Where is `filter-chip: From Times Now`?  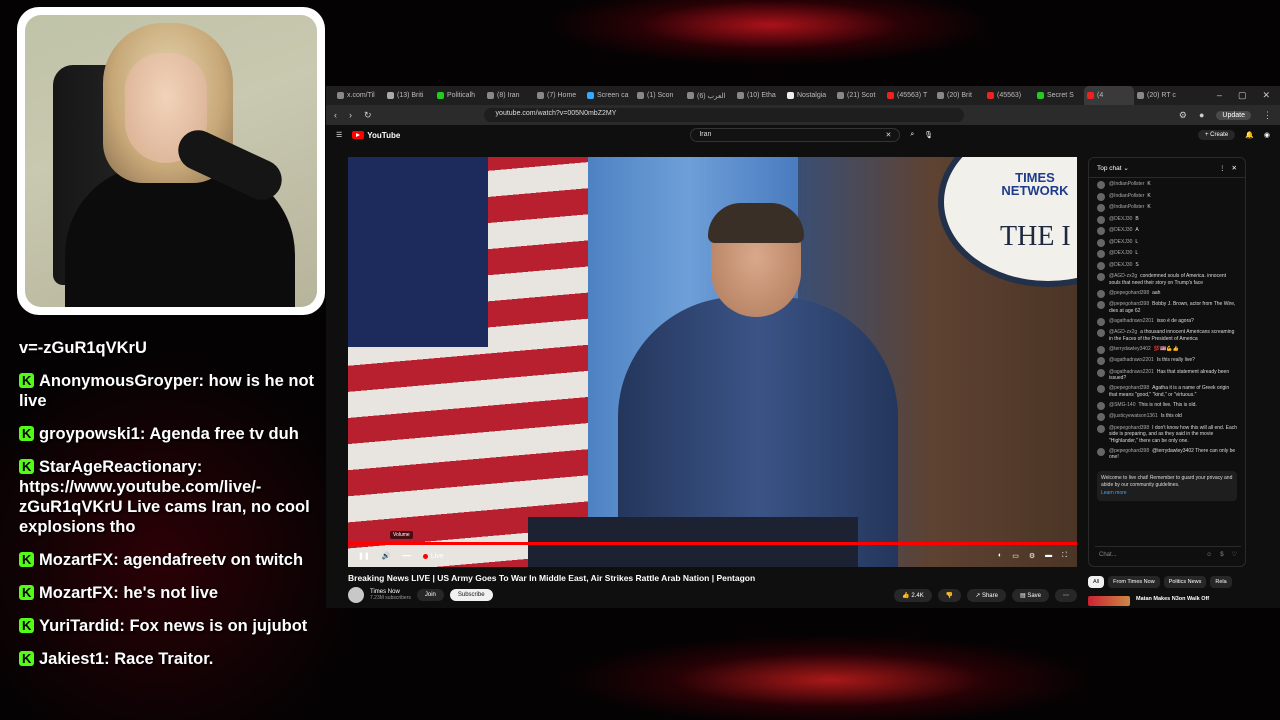
filter-chip: From Times Now is located at coordinates (1134, 582).